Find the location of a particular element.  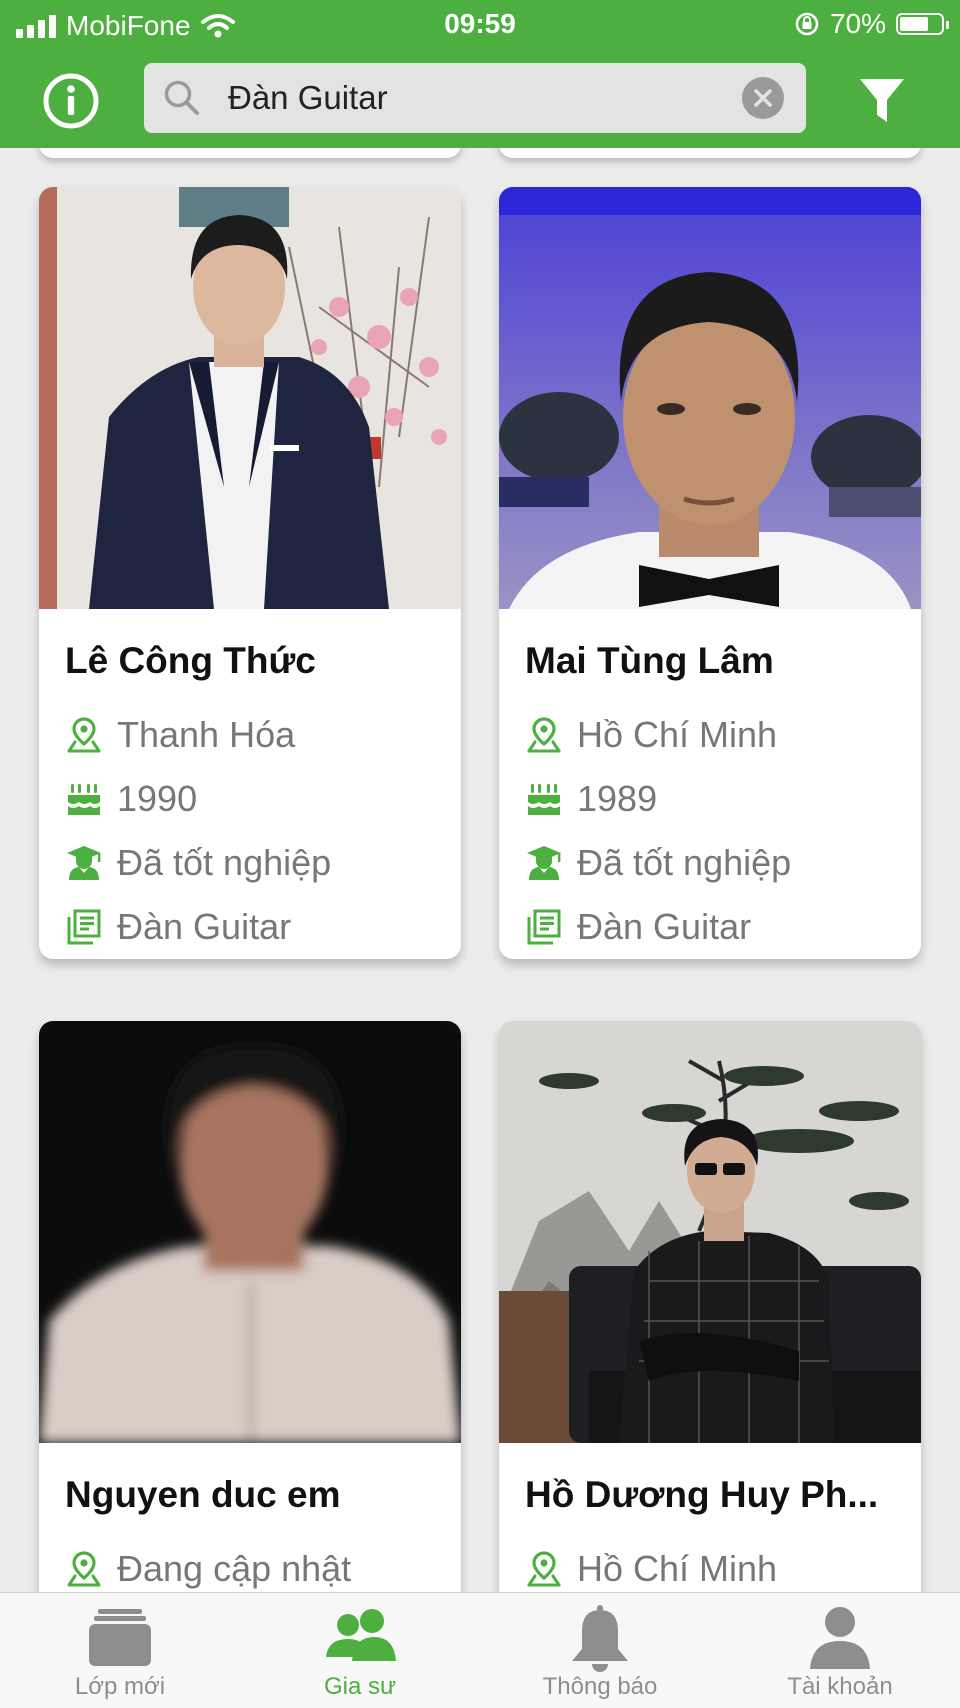

info-icon is located at coordinates (71, 101).